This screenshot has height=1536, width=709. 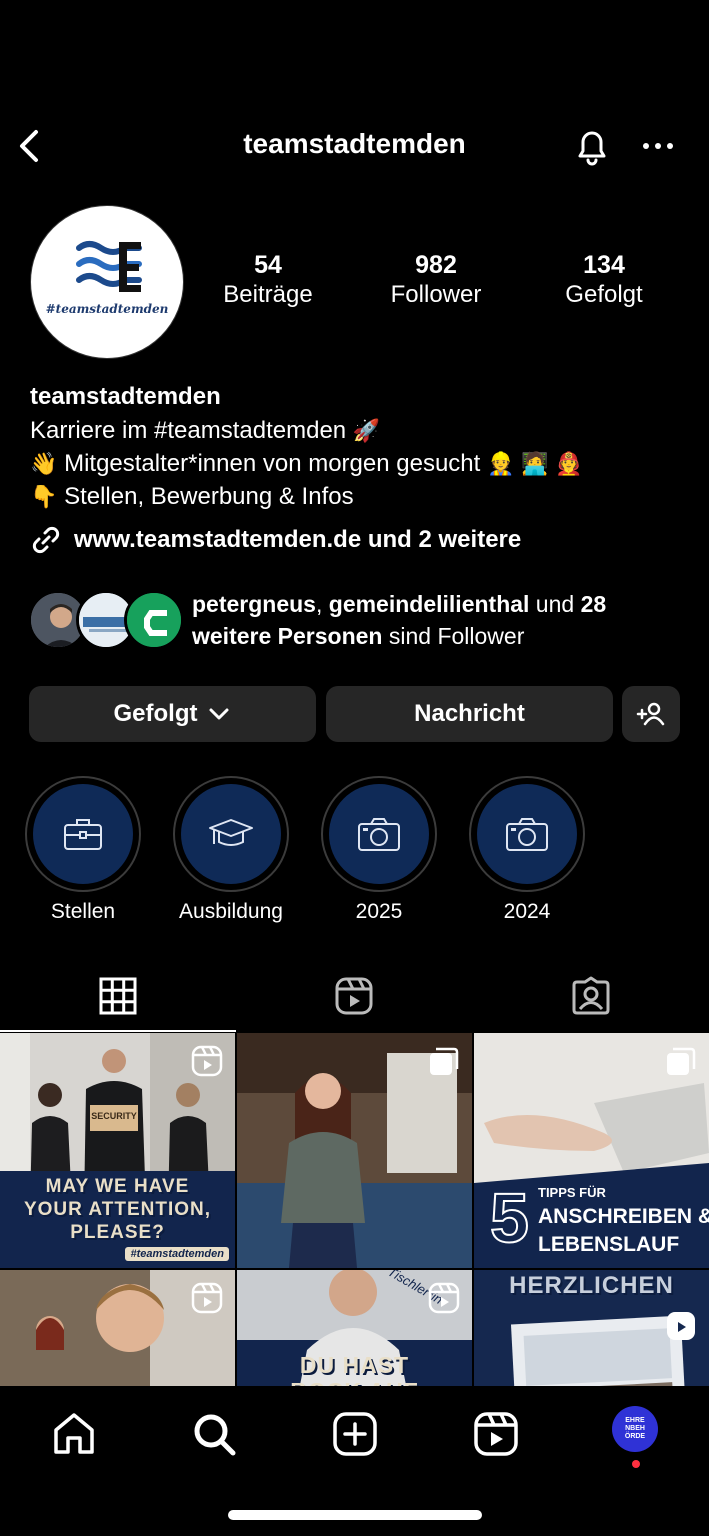 I want to click on posts-label: Beiträge, so click(x=268, y=294).